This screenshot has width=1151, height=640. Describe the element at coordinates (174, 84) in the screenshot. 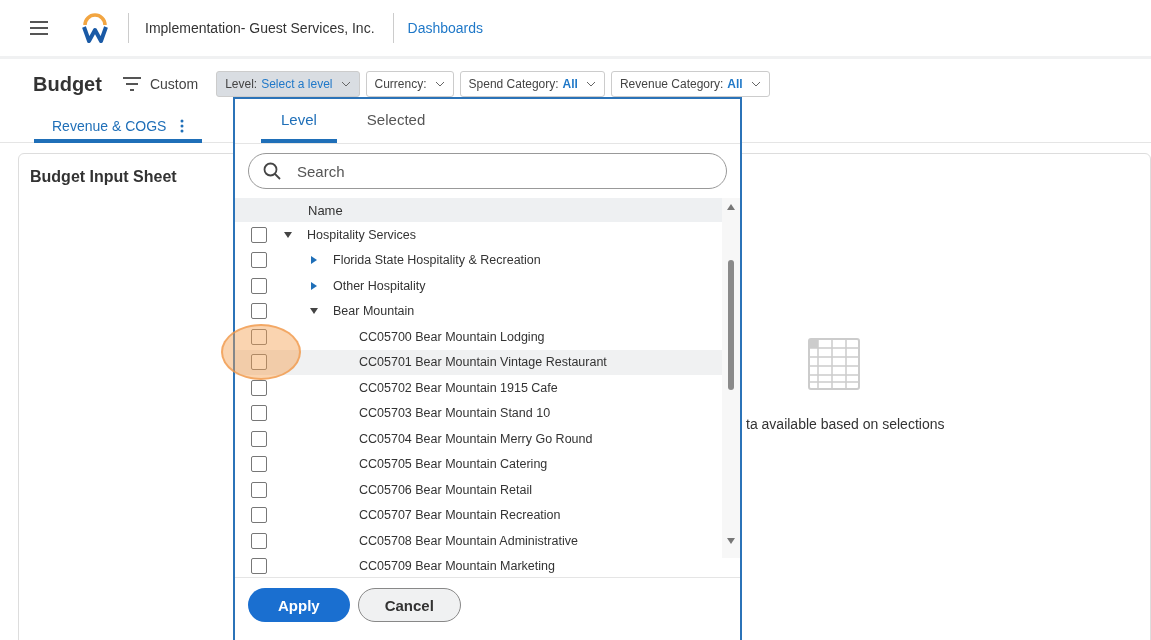

I see `view-name: Custom` at that location.